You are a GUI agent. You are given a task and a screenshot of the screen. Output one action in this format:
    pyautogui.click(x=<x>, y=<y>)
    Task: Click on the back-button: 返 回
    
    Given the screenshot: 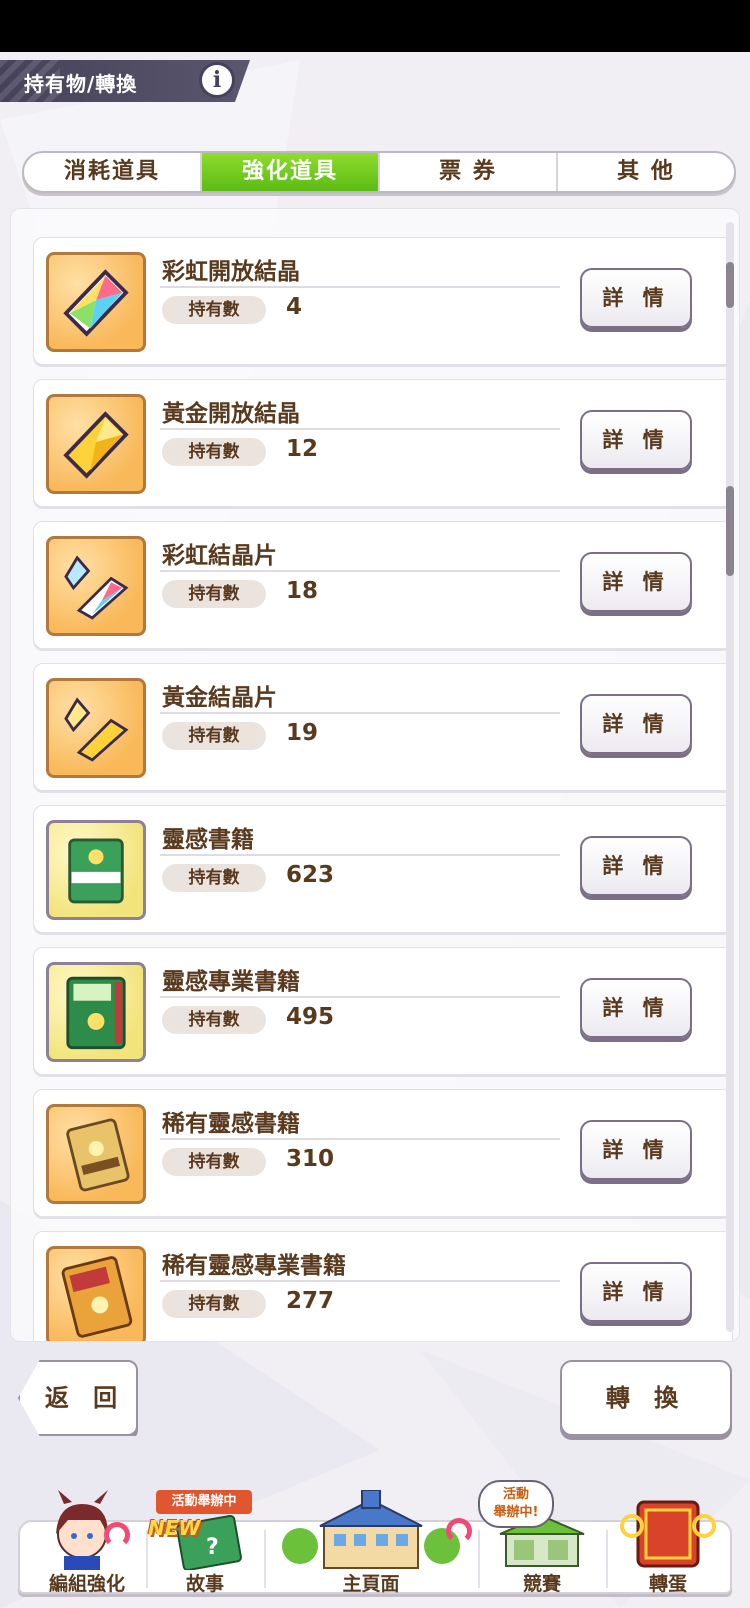 What is the action you would take?
    pyautogui.click(x=78, y=1398)
    